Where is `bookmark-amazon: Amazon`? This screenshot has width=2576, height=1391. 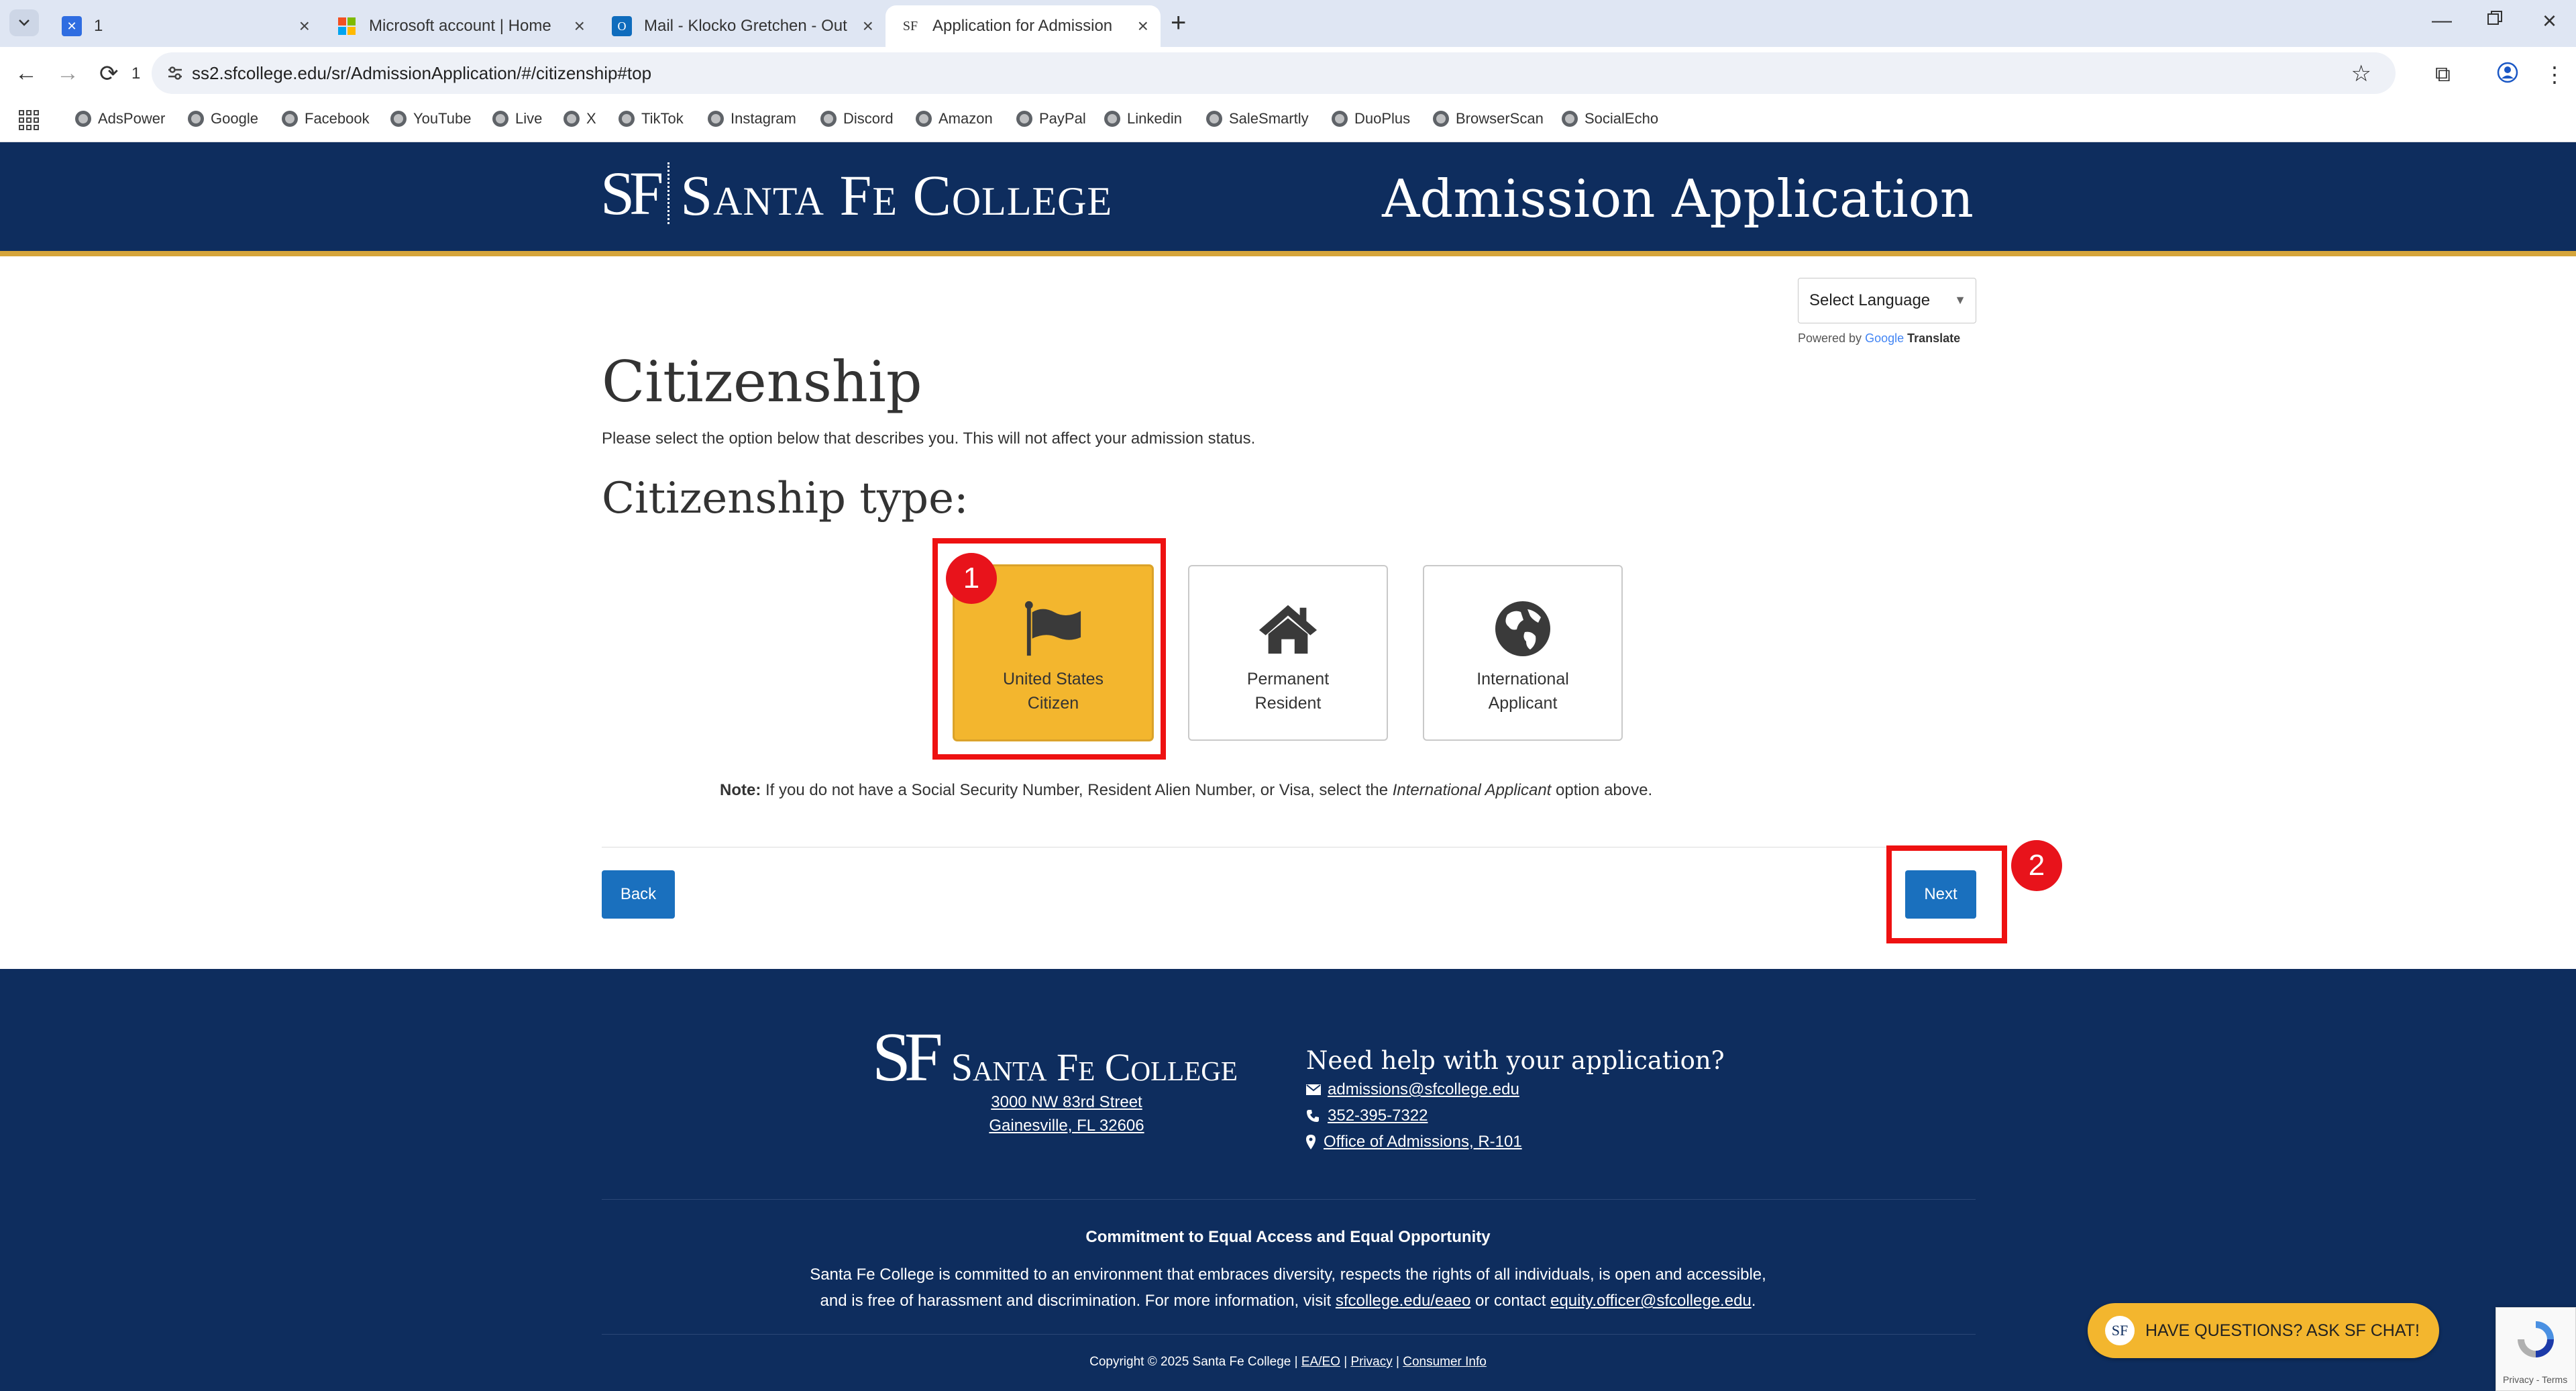
bookmark-amazon: Amazon is located at coordinates (954, 118).